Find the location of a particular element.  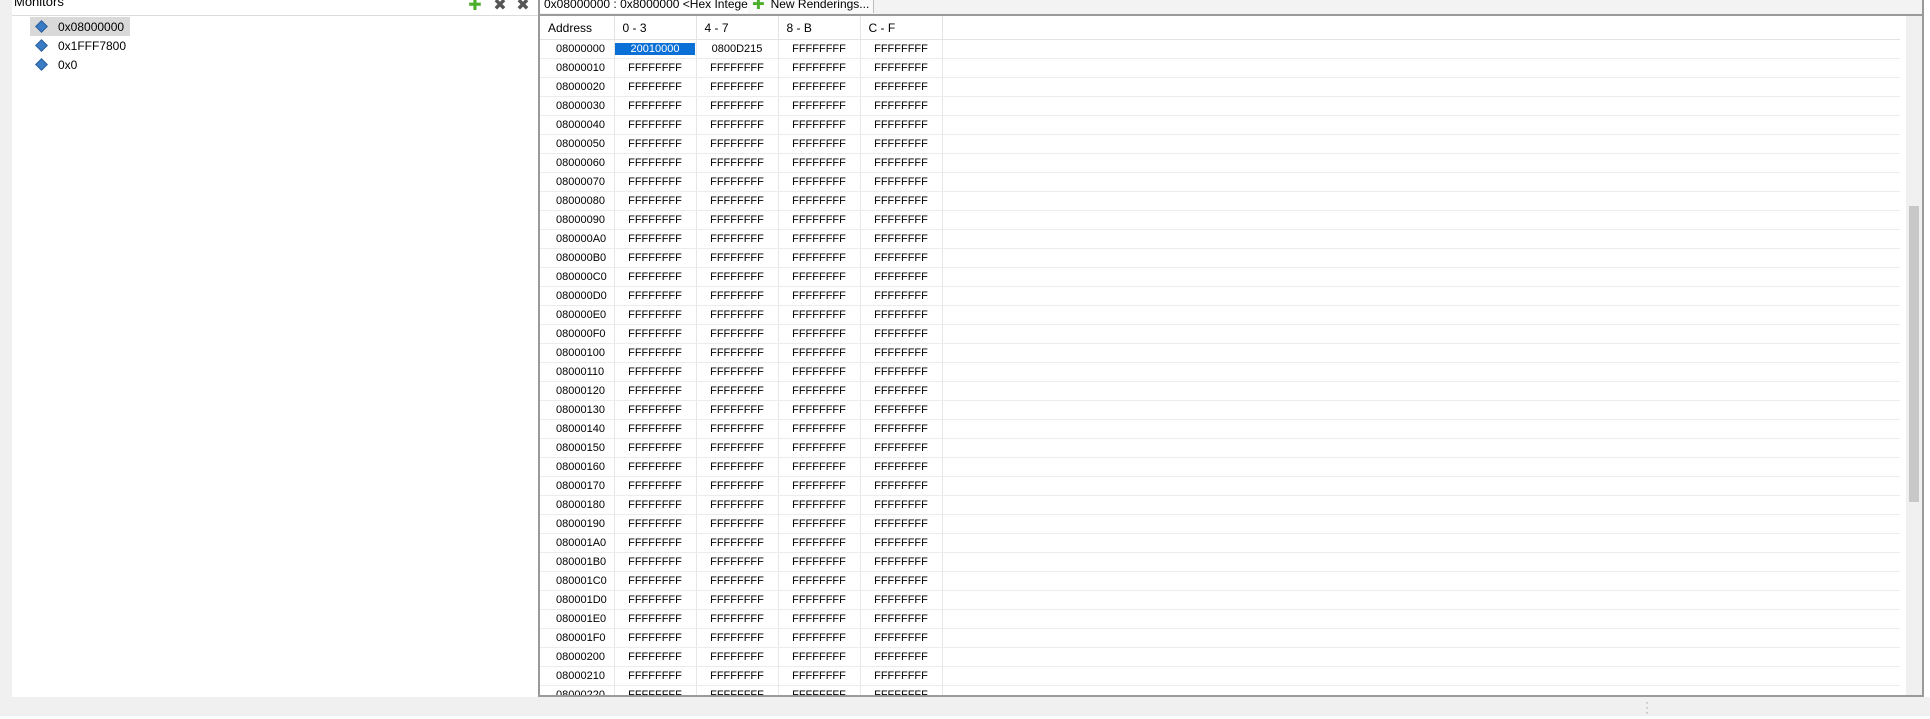

column-header-address: Address is located at coordinates (577, 28).